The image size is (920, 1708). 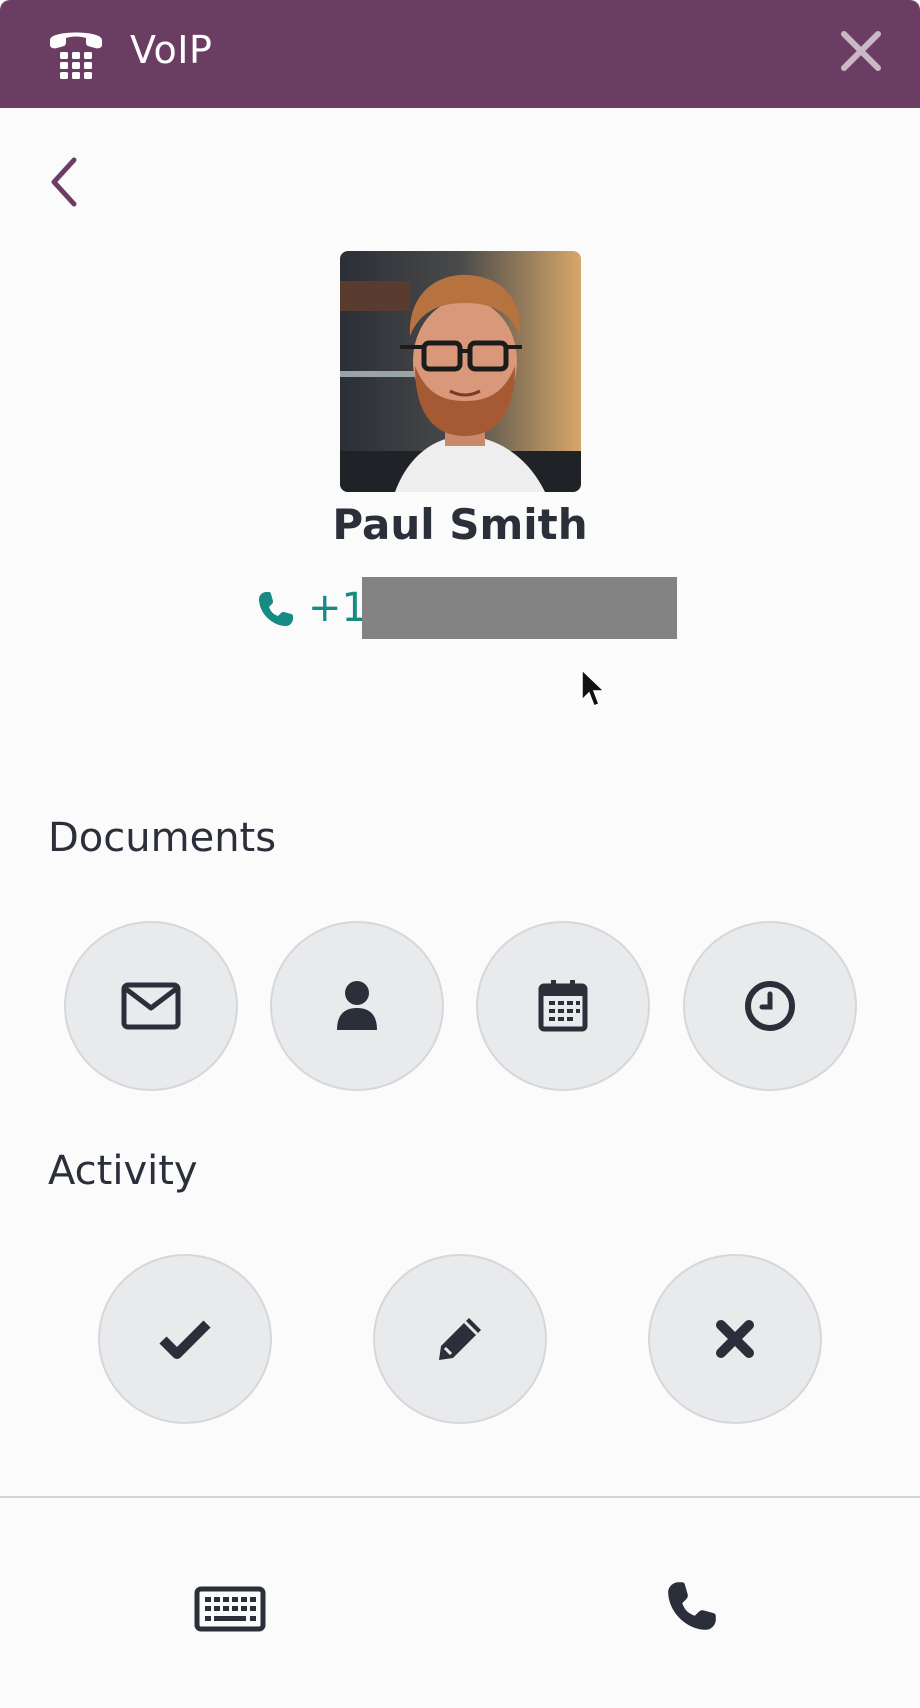 I want to click on header-title: VoIP, so click(x=171, y=50).